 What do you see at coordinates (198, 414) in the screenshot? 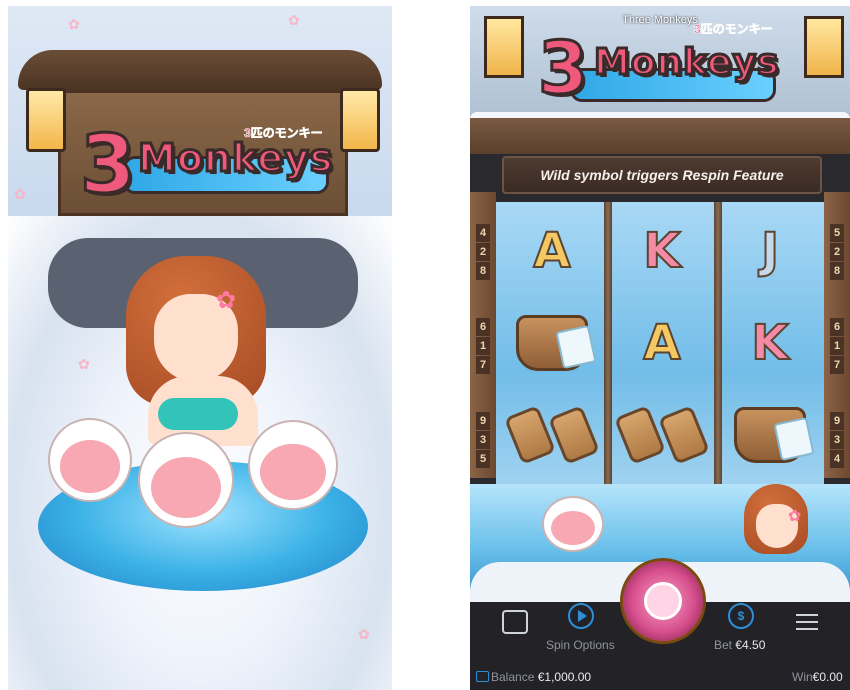
I see `girl-swimsuit` at bounding box center [198, 414].